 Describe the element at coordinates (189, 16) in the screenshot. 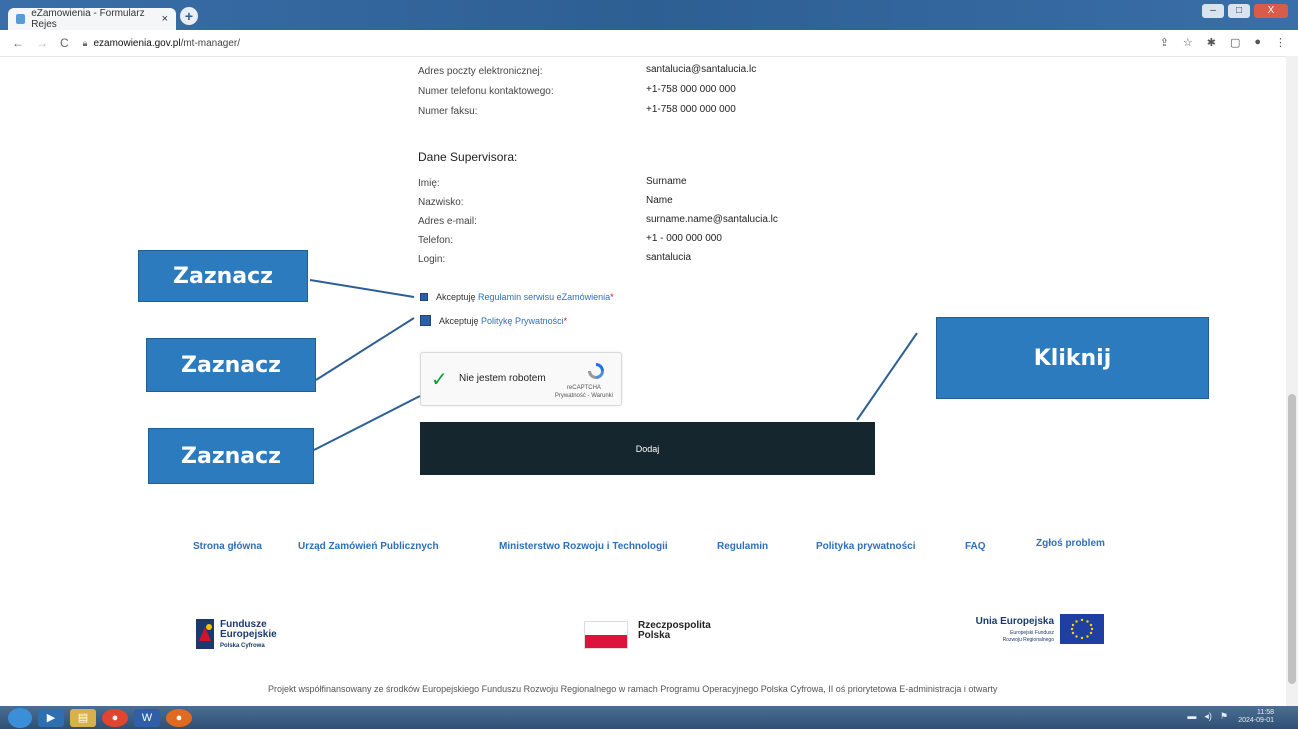

I see `new-tab-button: +` at that location.